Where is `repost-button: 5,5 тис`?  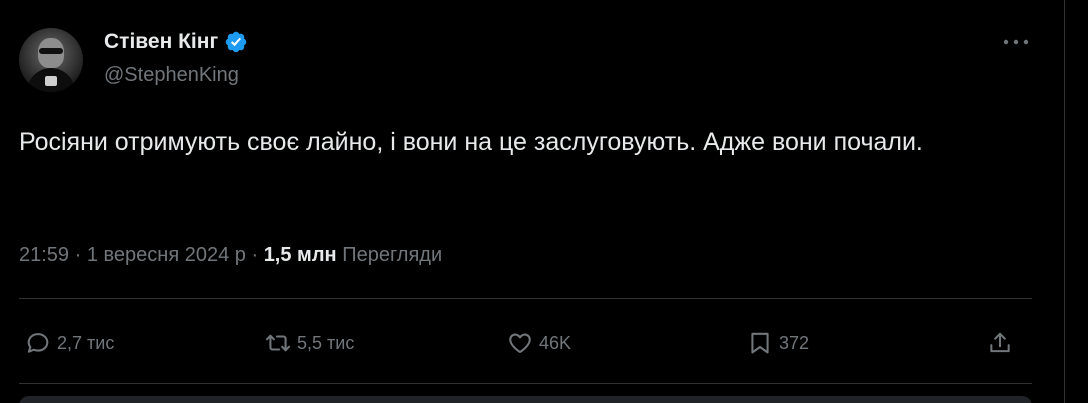 repost-button: 5,5 тис is located at coordinates (309, 343).